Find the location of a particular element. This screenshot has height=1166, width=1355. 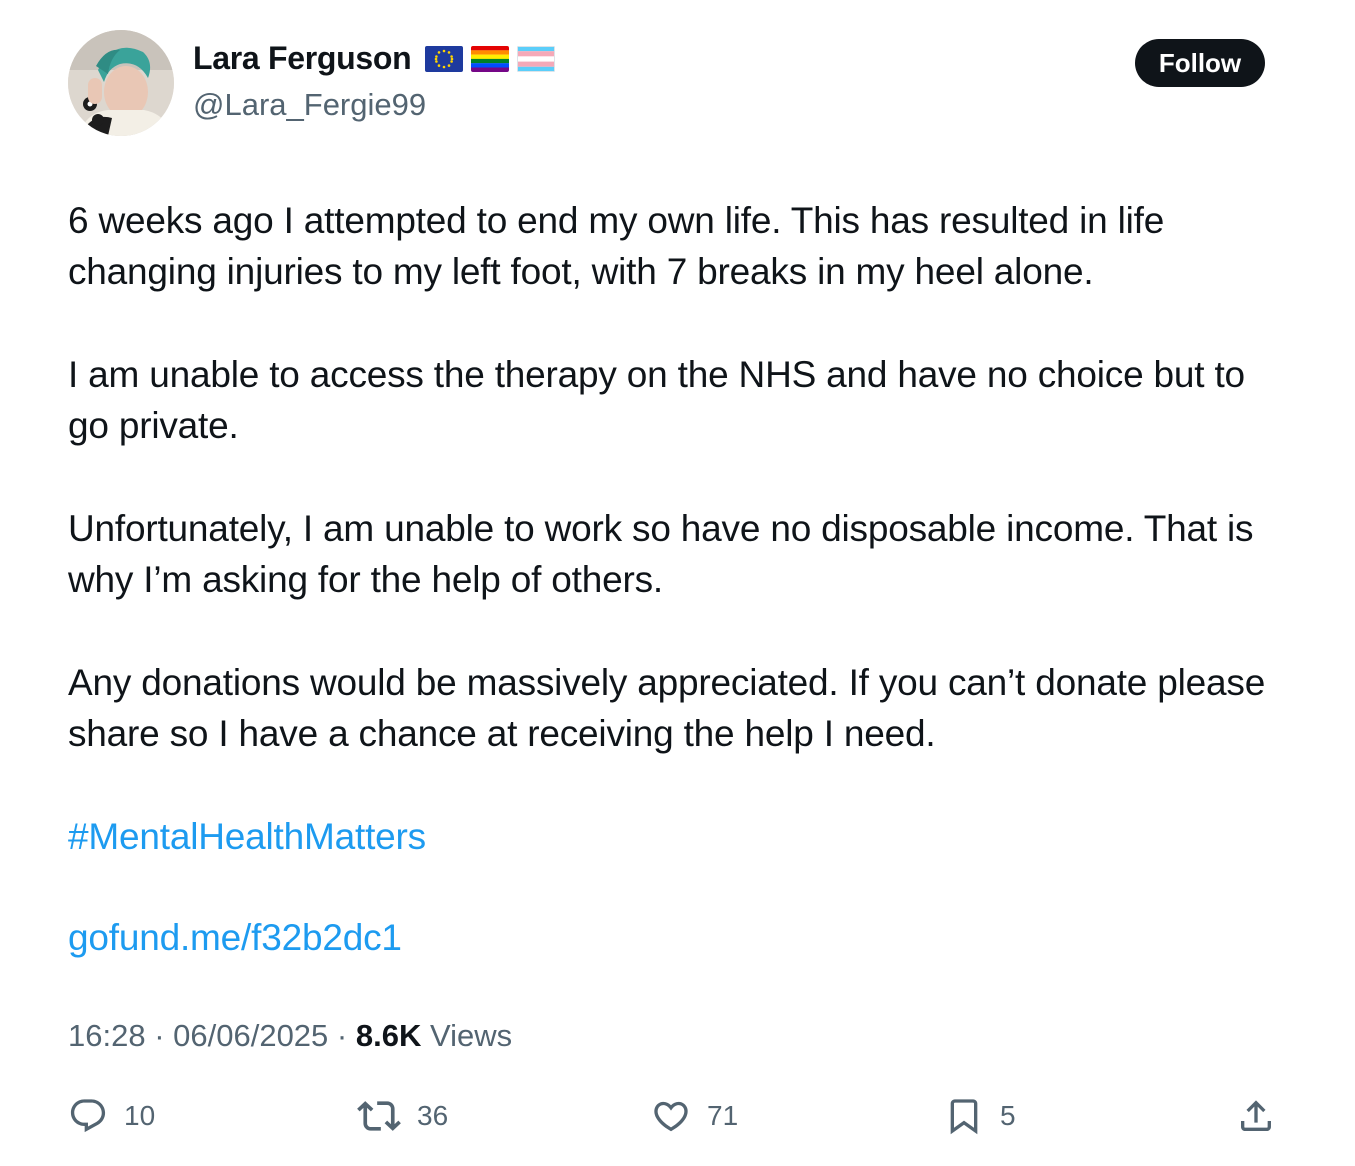

reply-icon is located at coordinates (88, 1116).